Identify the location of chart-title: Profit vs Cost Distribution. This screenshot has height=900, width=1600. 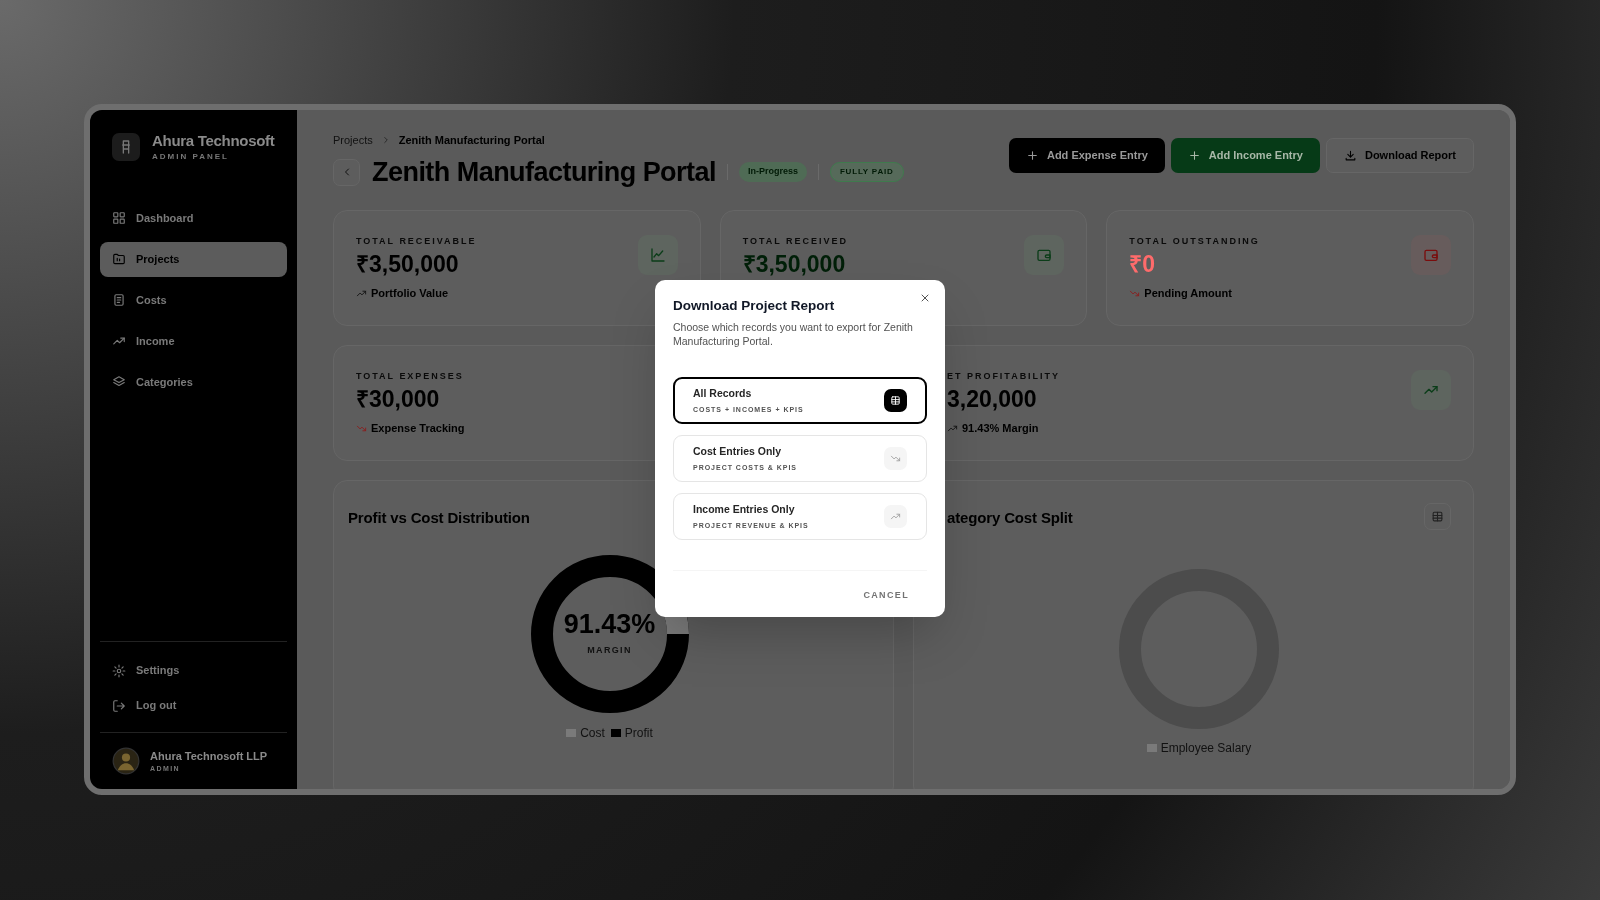
(439, 517).